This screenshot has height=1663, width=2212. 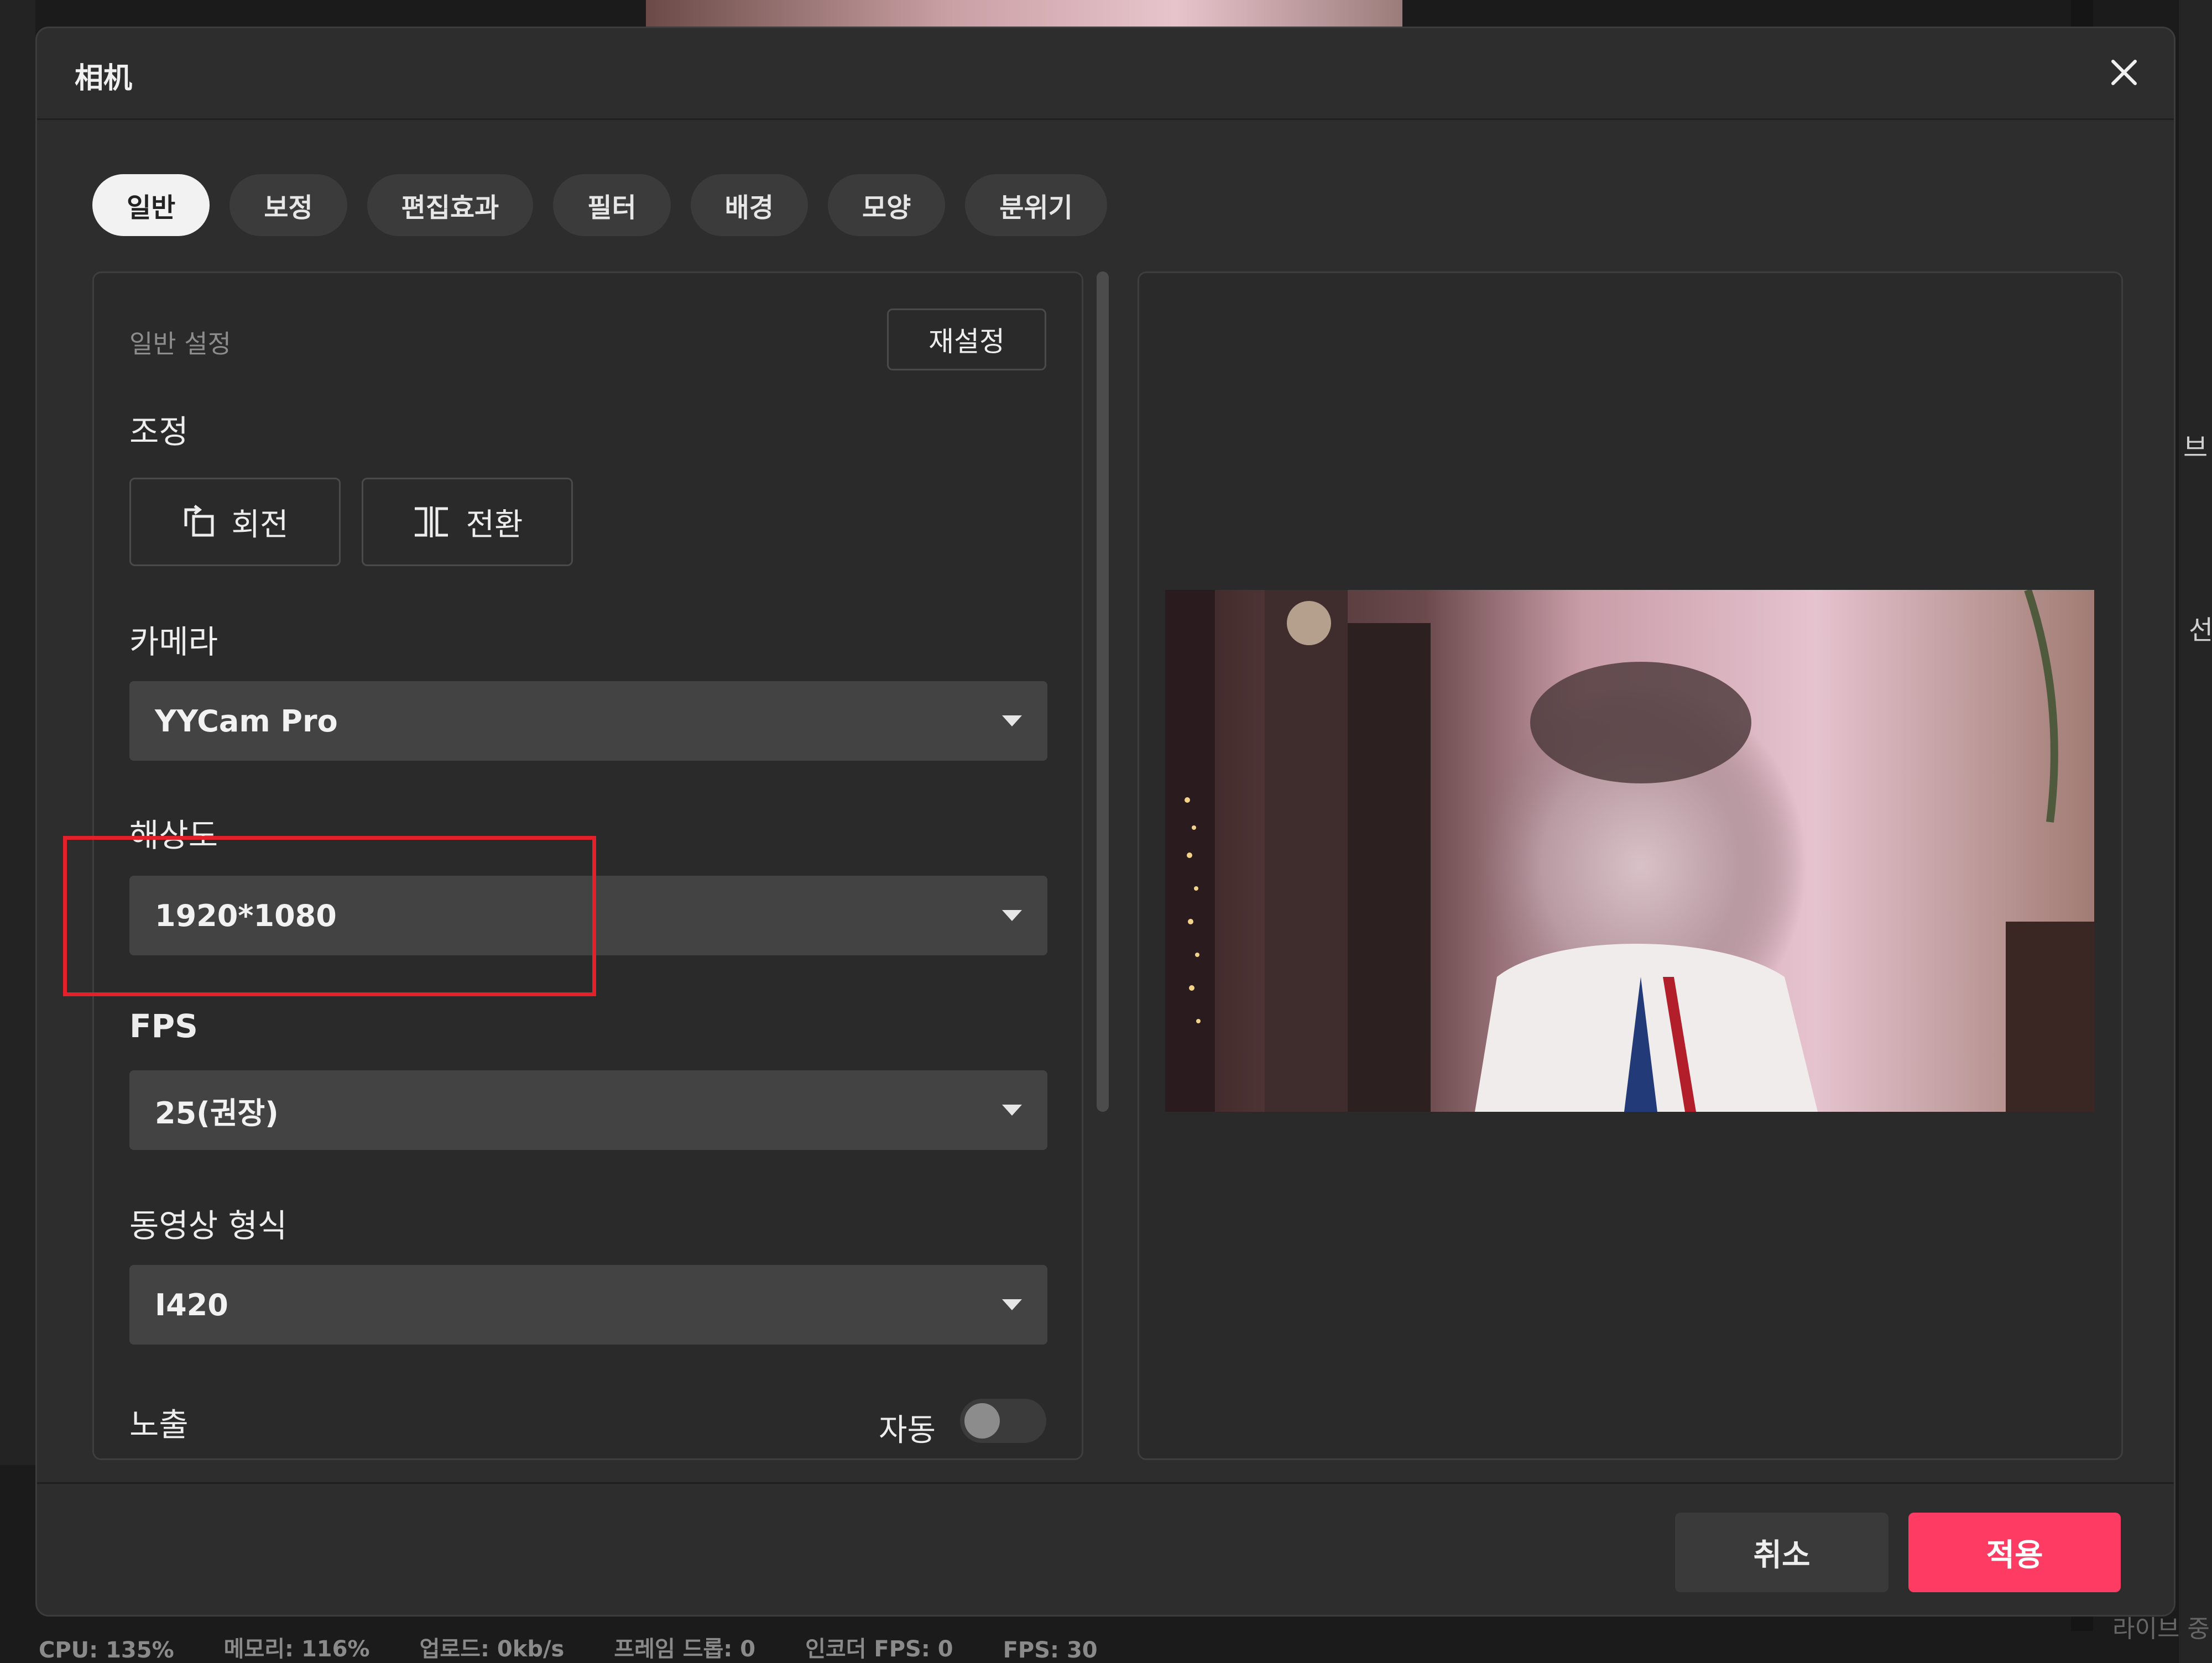 What do you see at coordinates (1106, 74) in the screenshot?
I see `dialog-header: 相机` at bounding box center [1106, 74].